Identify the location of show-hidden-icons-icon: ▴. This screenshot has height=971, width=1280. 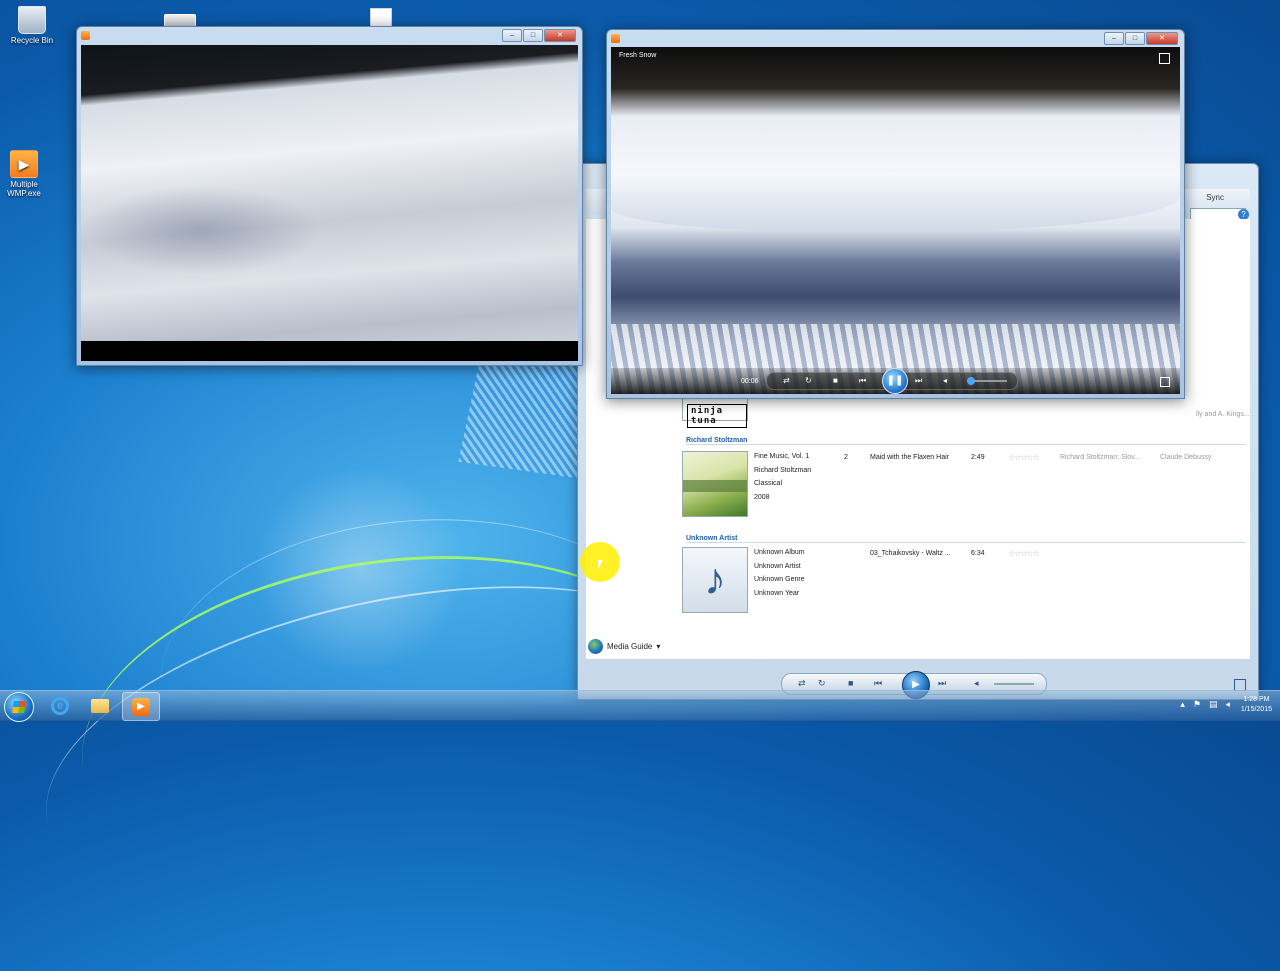
(1182, 704).